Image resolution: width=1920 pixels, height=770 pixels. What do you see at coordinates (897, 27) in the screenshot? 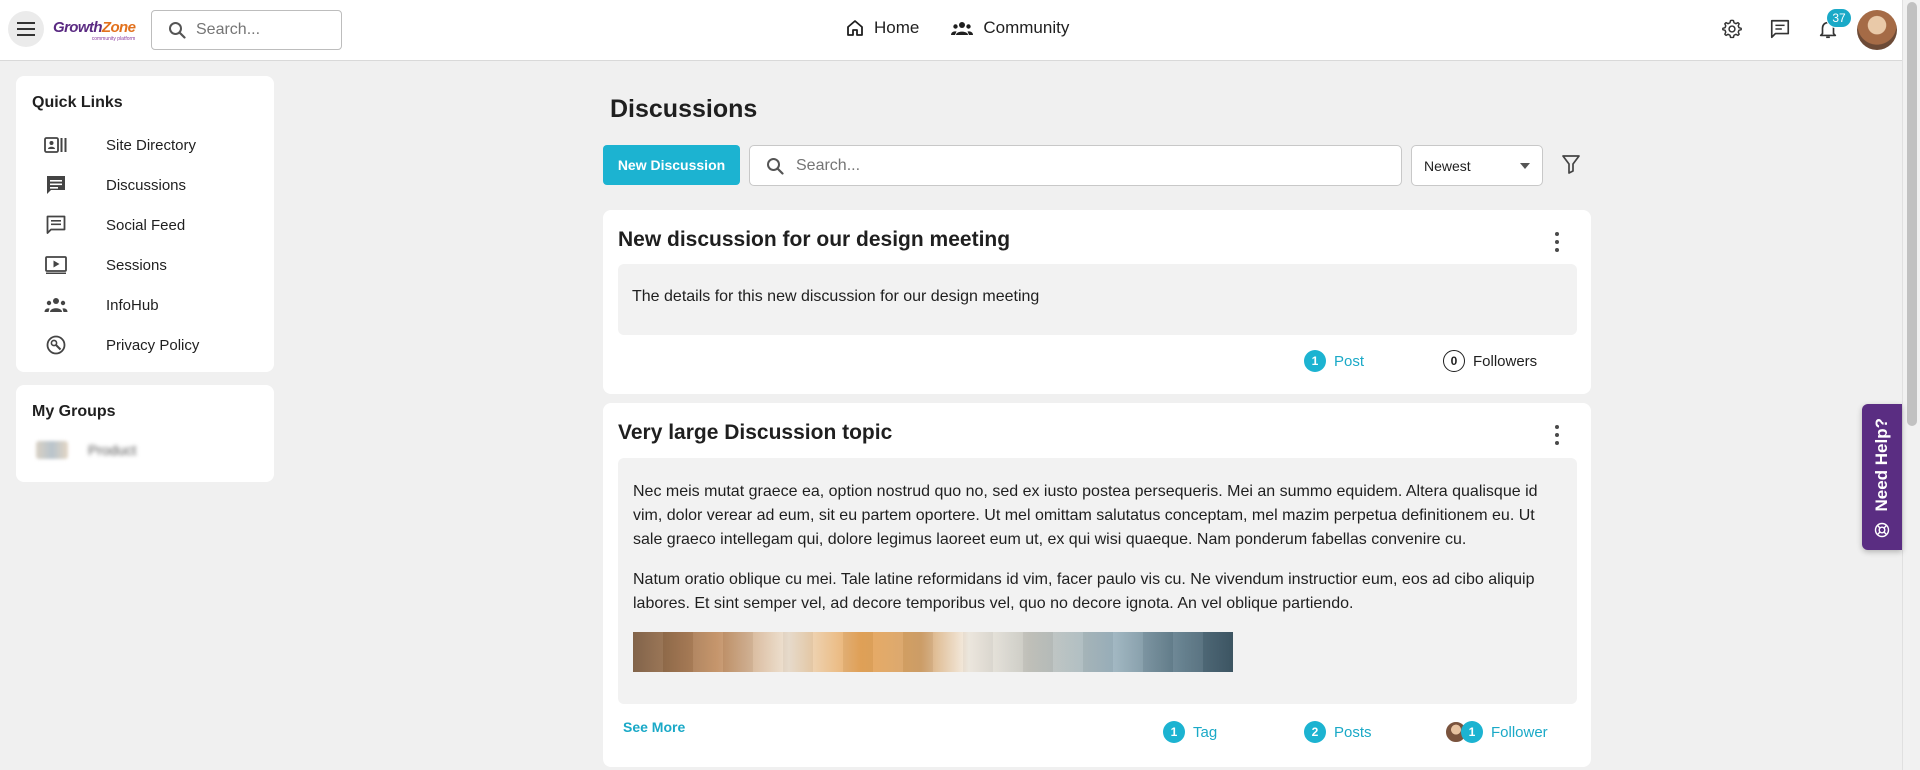
I see `nav-home-label: Home` at bounding box center [897, 27].